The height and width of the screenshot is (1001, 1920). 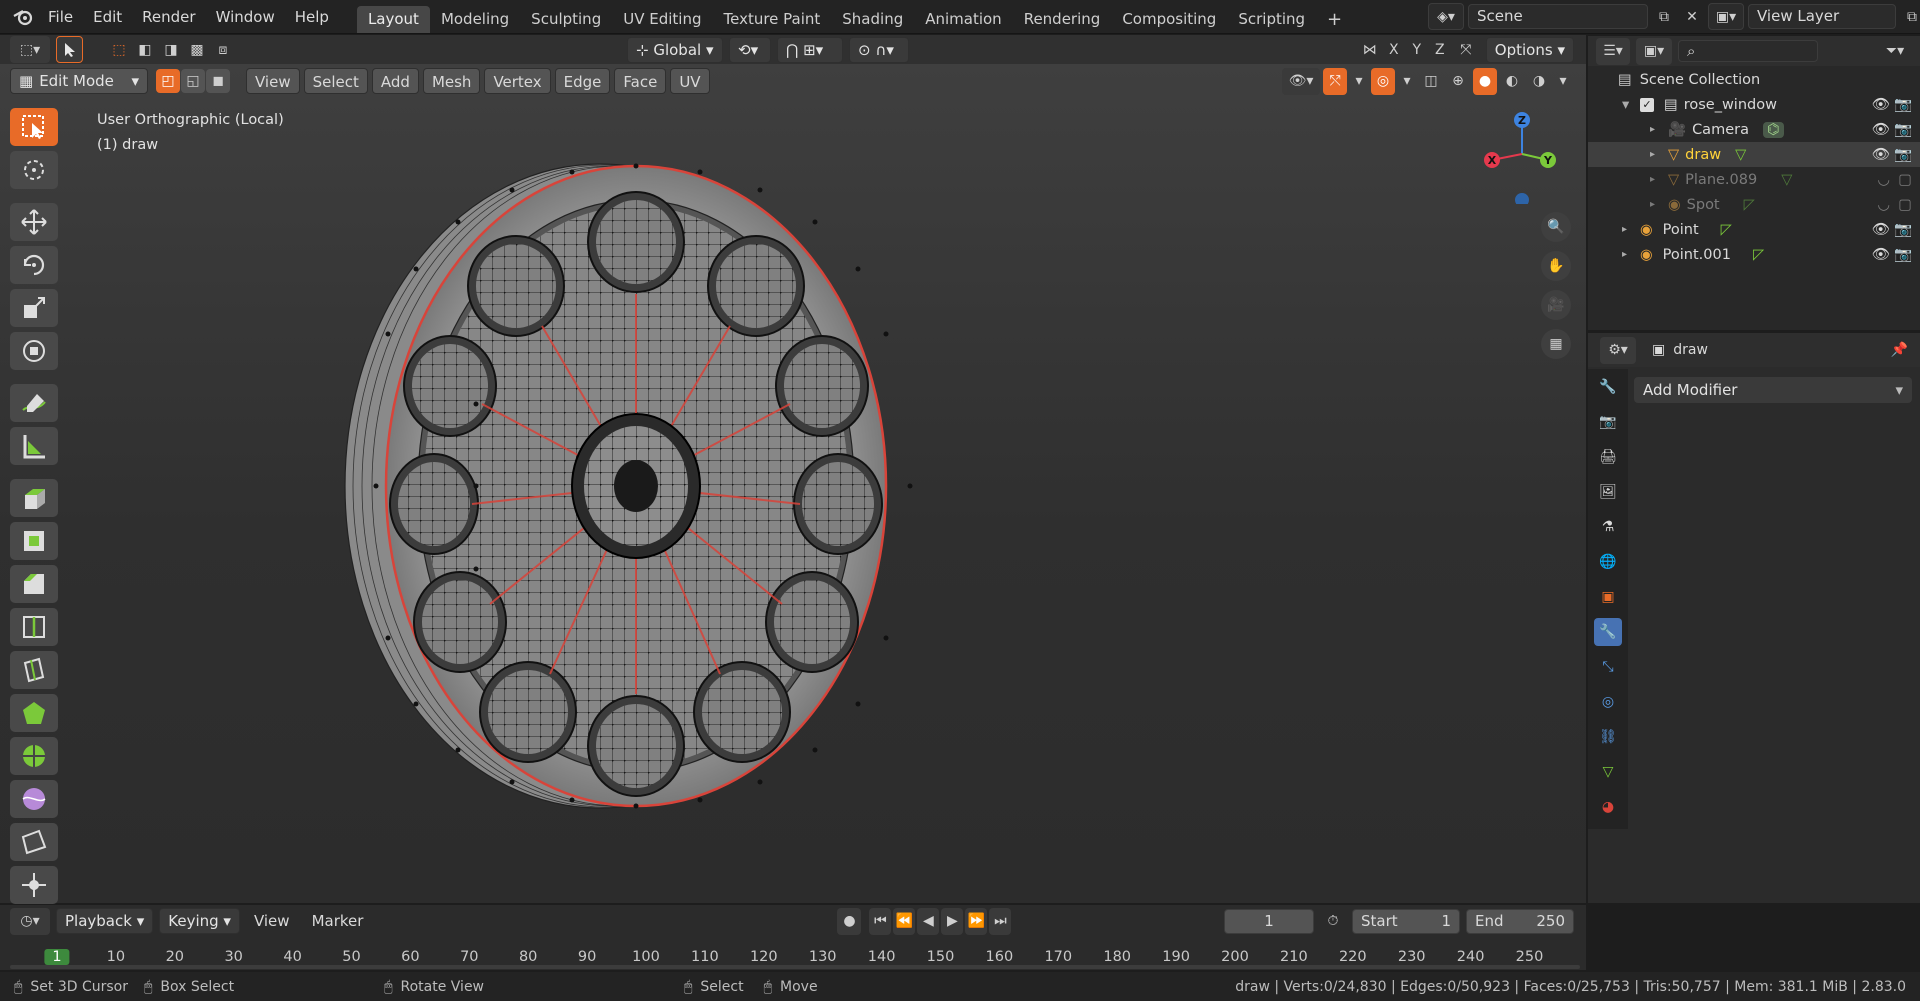 What do you see at coordinates (1895, 51) in the screenshot?
I see `filter-icon: ⏷▾` at bounding box center [1895, 51].